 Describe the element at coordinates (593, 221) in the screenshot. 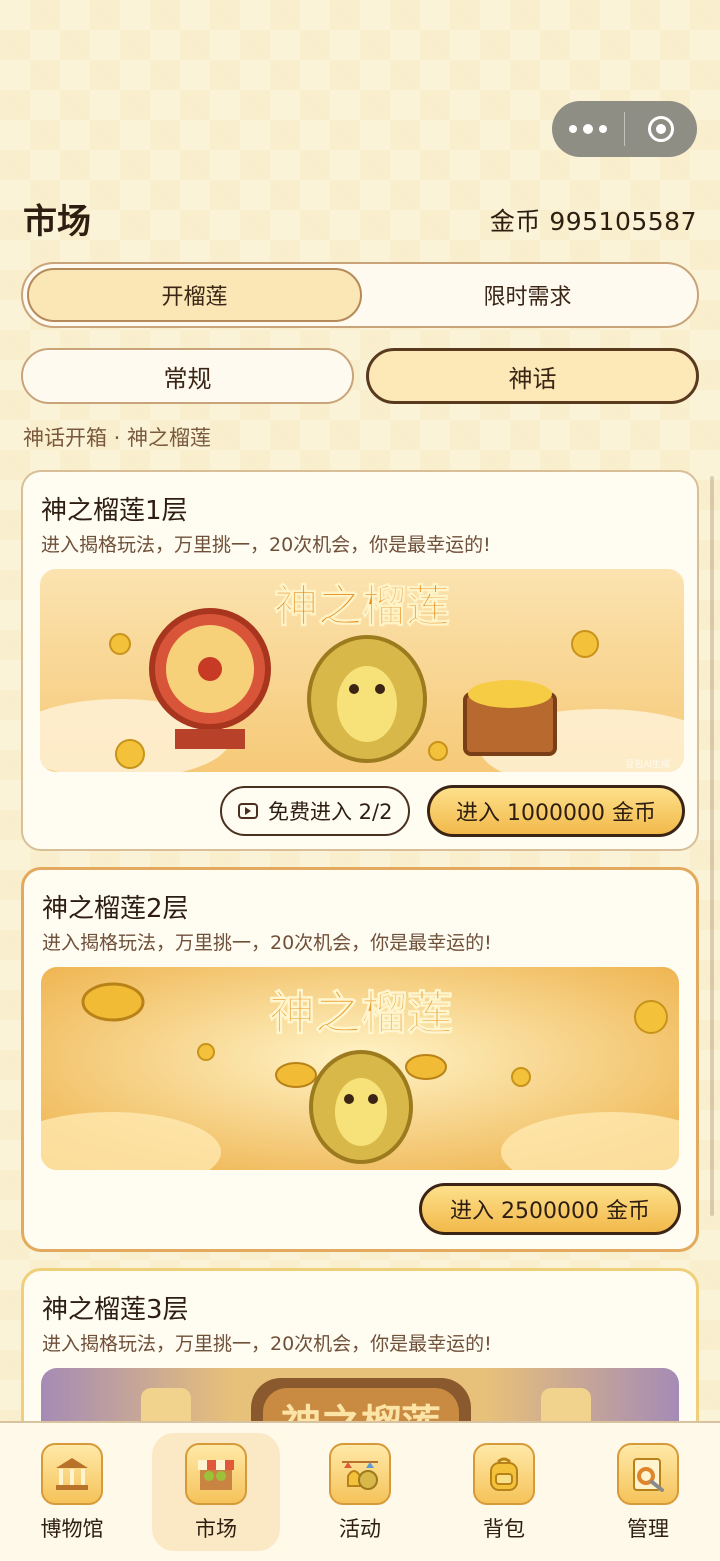

I see `coin-balance: 金币 995105587` at that location.